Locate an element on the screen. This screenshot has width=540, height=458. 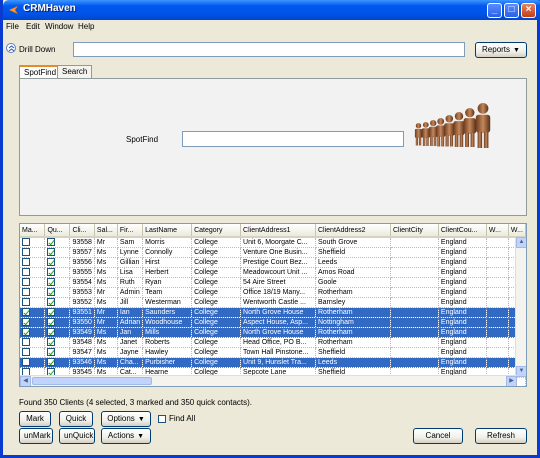
options-button: Options ▼ is located at coordinates (126, 419).